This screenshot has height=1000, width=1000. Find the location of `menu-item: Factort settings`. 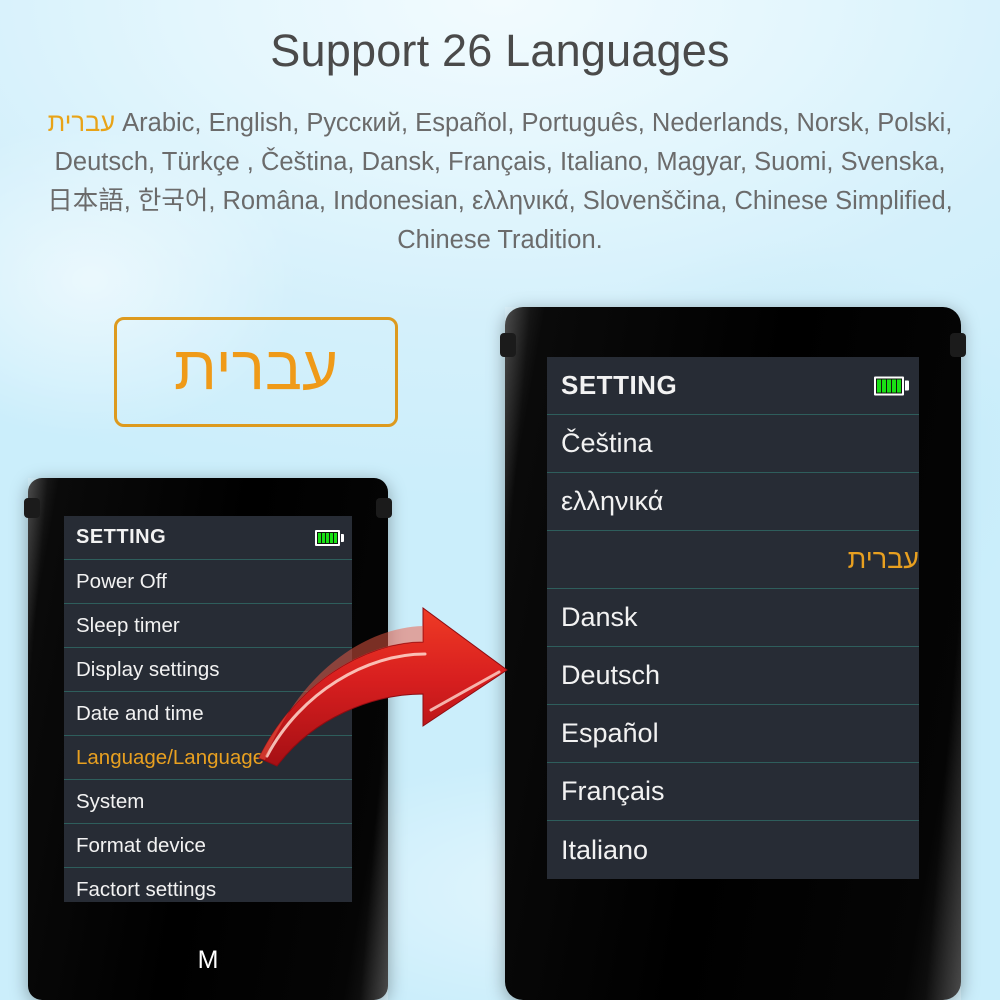

menu-item: Factort settings is located at coordinates (208, 885).